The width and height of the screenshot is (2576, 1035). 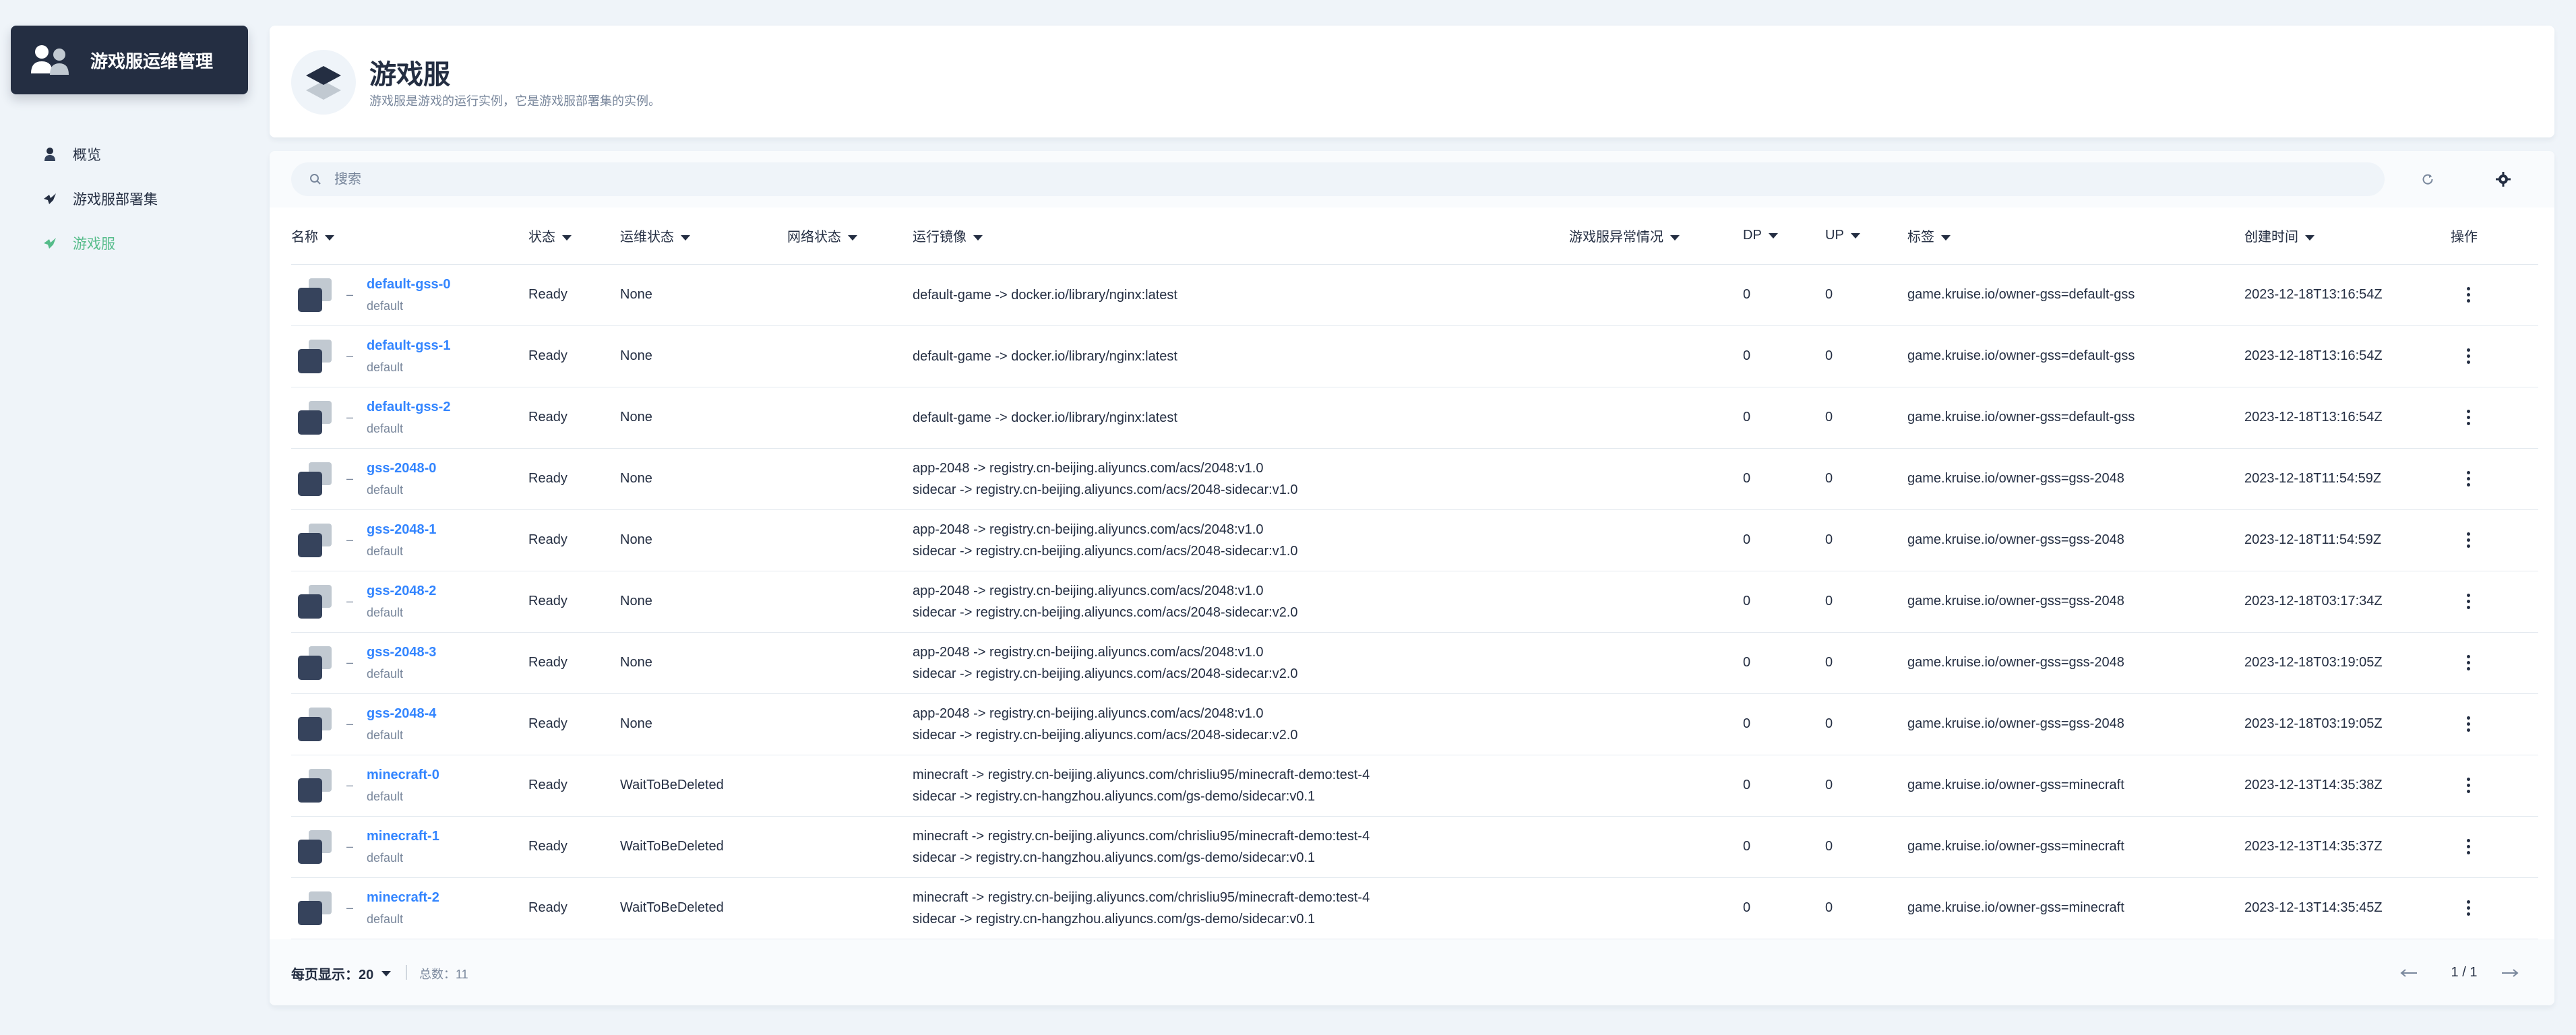 I want to click on cell-ops-state: WaitToBeDeleted, so click(x=703, y=786).